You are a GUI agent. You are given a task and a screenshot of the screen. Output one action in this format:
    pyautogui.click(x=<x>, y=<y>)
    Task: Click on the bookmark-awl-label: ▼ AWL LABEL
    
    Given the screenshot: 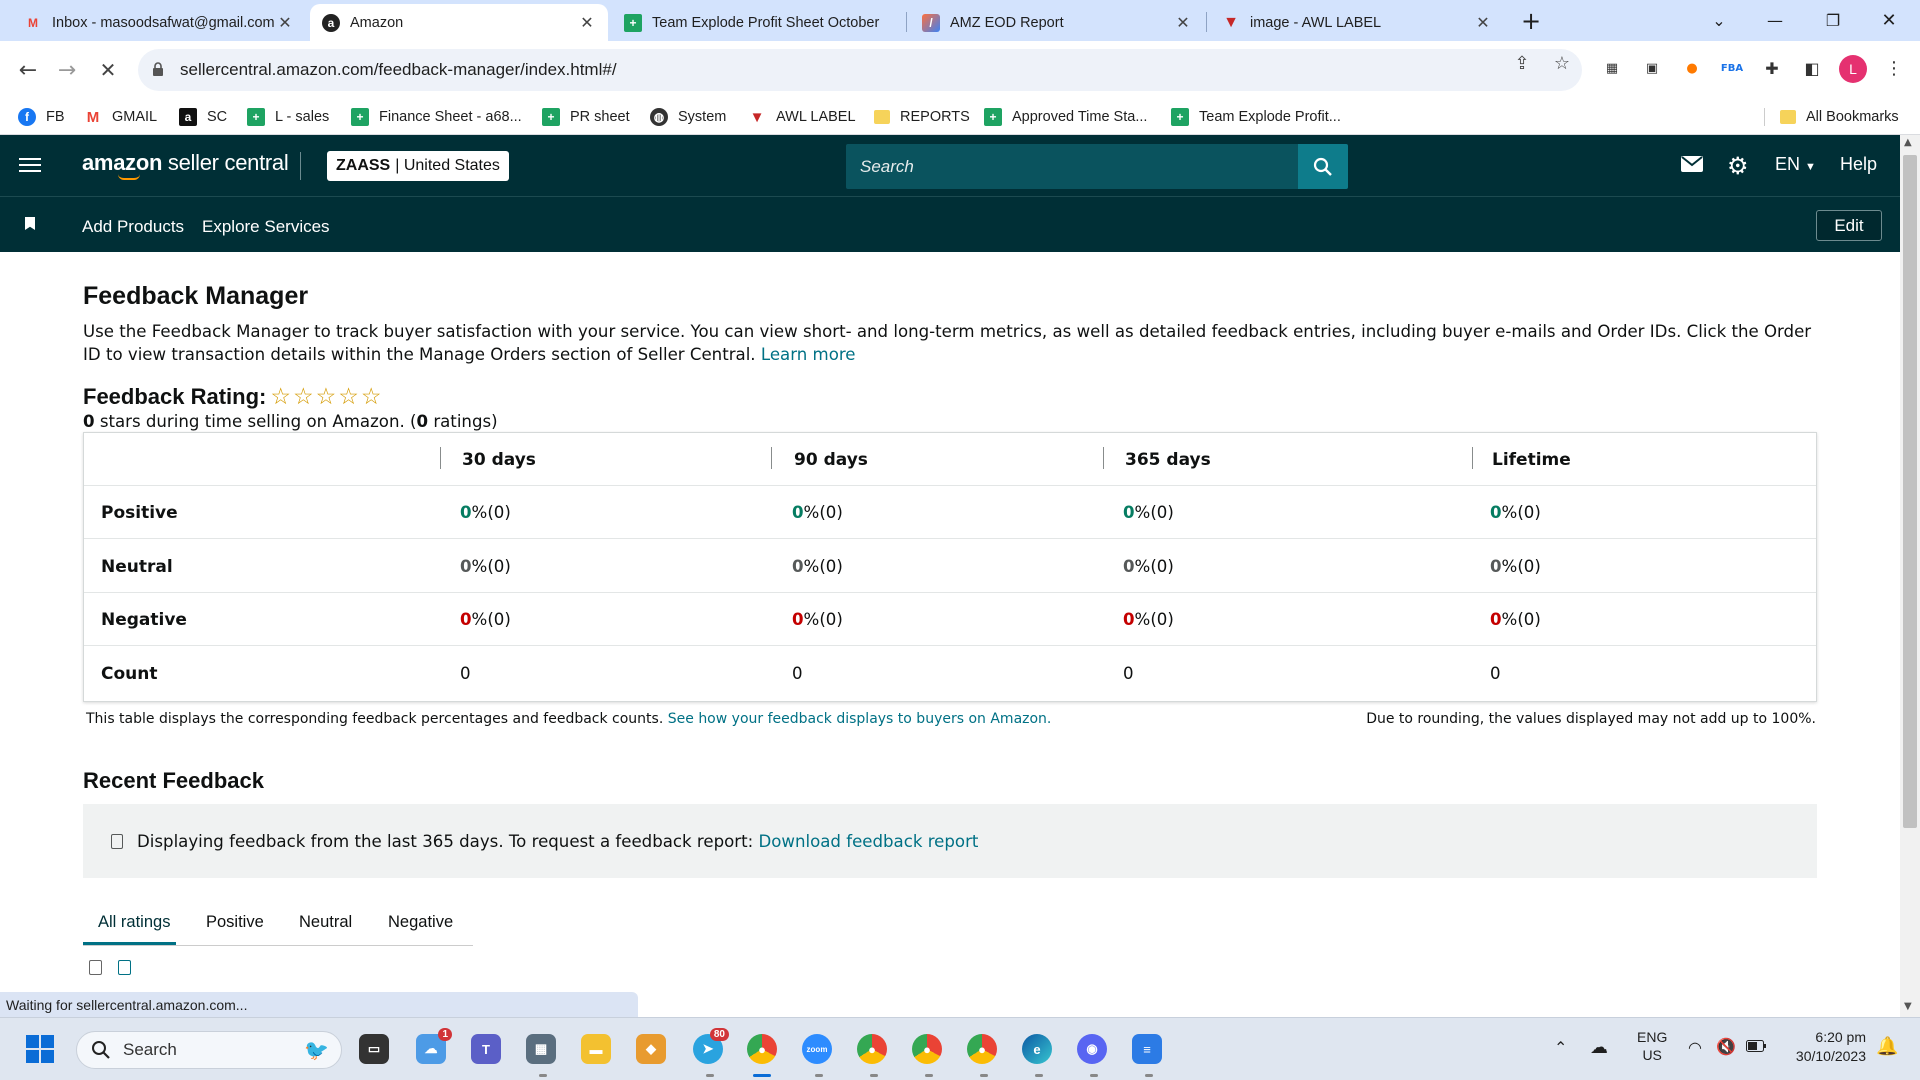 What is the action you would take?
    pyautogui.click(x=802, y=117)
    